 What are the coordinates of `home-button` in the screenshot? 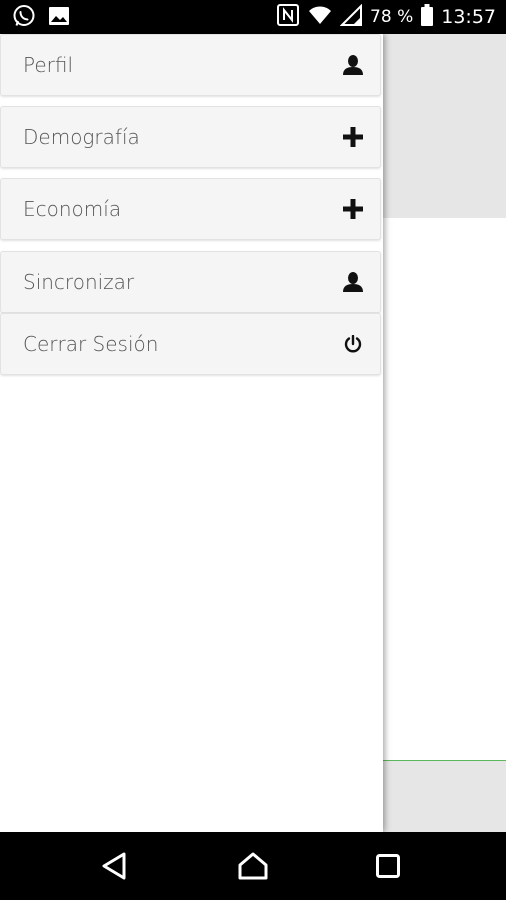 It's located at (253, 868).